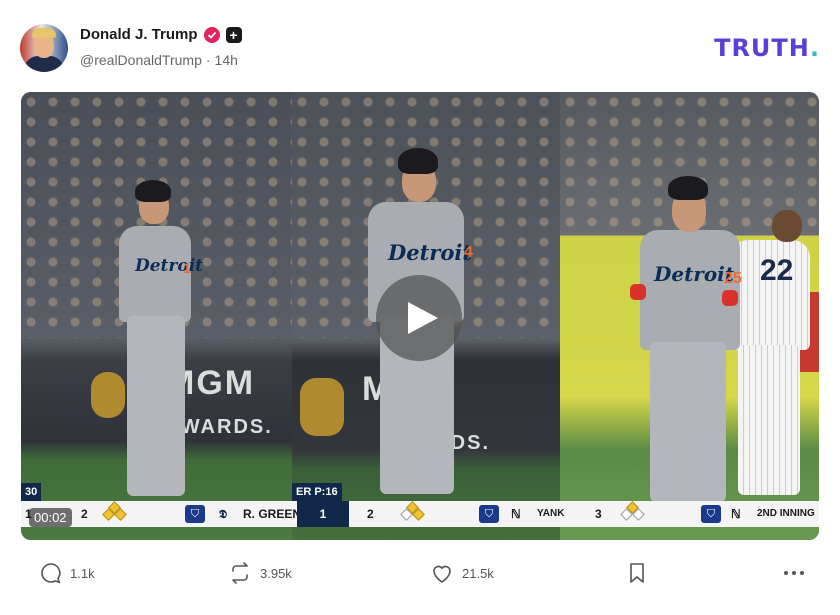  I want to click on reply-count: 1.1k, so click(82, 573).